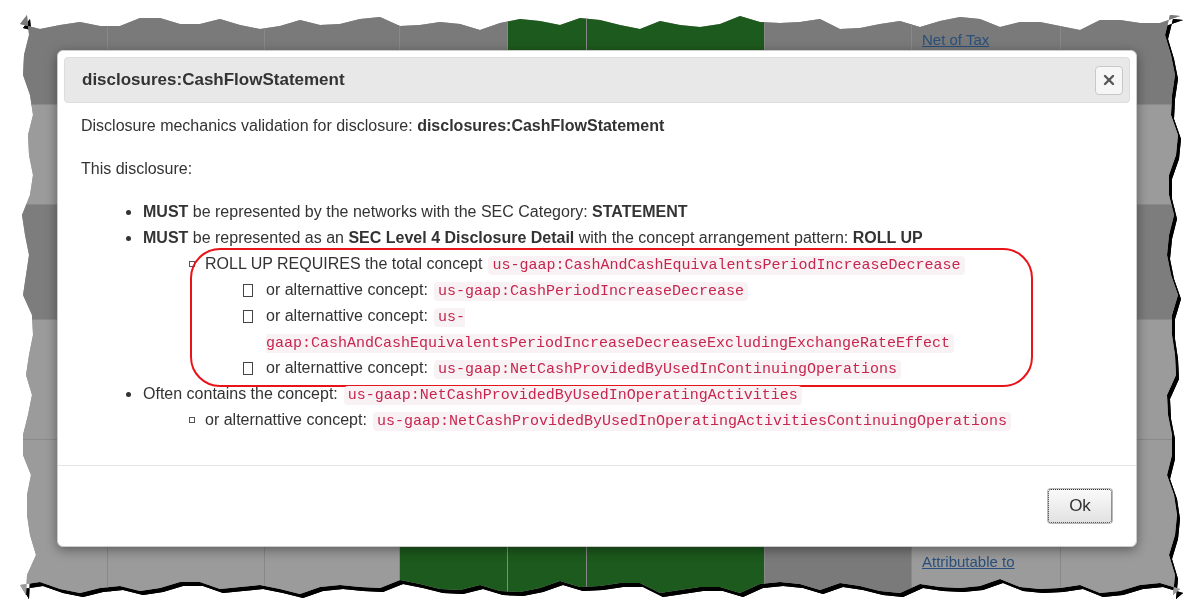 This screenshot has height=609, width=1200. I want to click on intro-text: Disclosure mechanics validation for disclosure: disclosures:CashFlowStatement, so click(373, 126).